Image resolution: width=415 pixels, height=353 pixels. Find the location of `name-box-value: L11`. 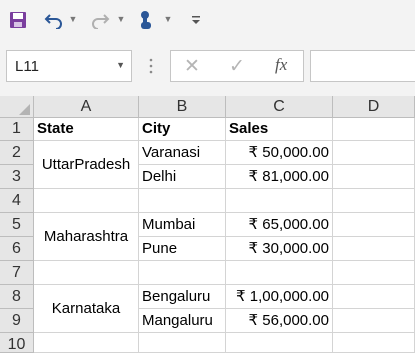

name-box-value: L11 is located at coordinates (27, 66).